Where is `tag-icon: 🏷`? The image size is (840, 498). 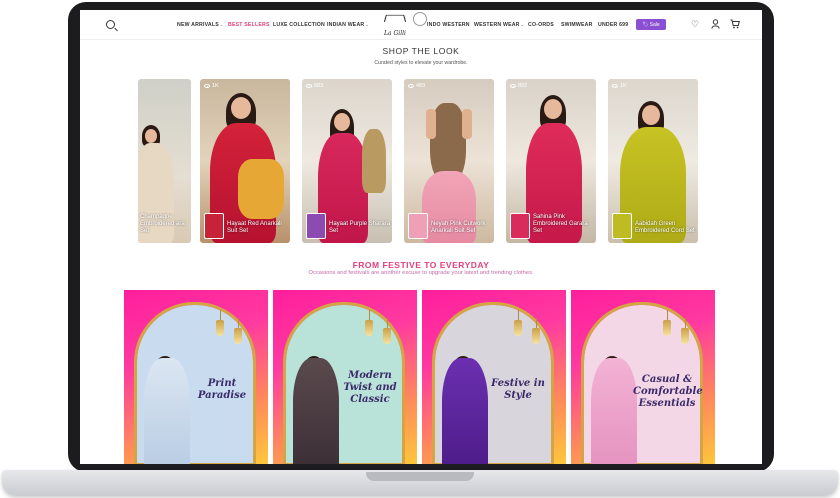
tag-icon: 🏷 is located at coordinates (645, 24).